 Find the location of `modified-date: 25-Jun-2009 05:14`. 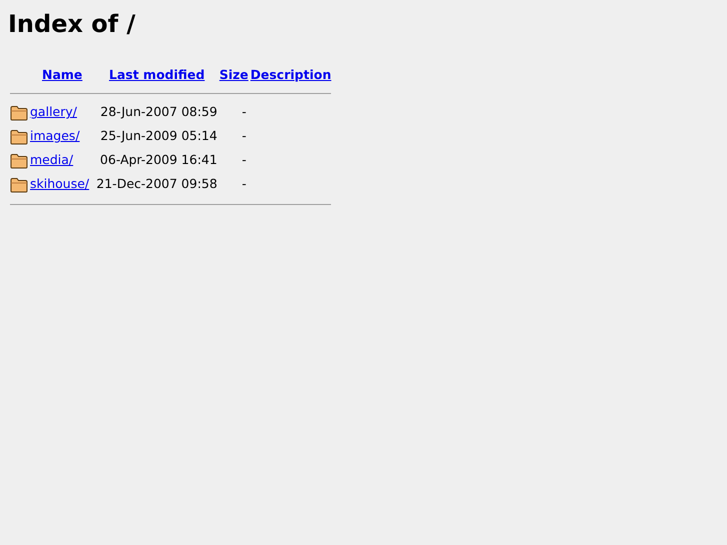

modified-date: 25-Jun-2009 05:14 is located at coordinates (159, 136).